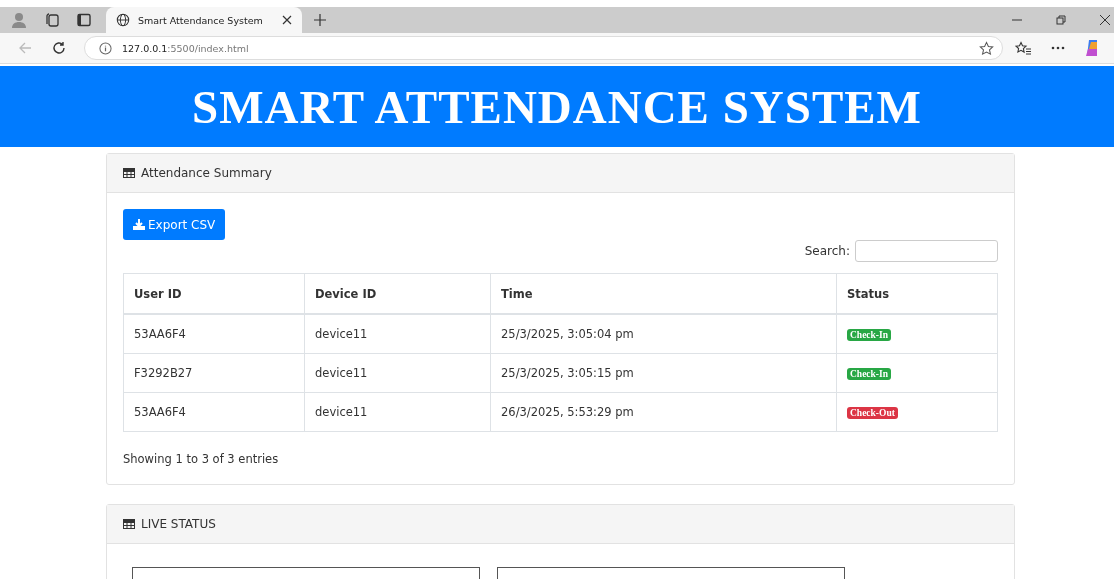 The width and height of the screenshot is (1114, 579). I want to click on table-cell: F3292B27, so click(214, 373).